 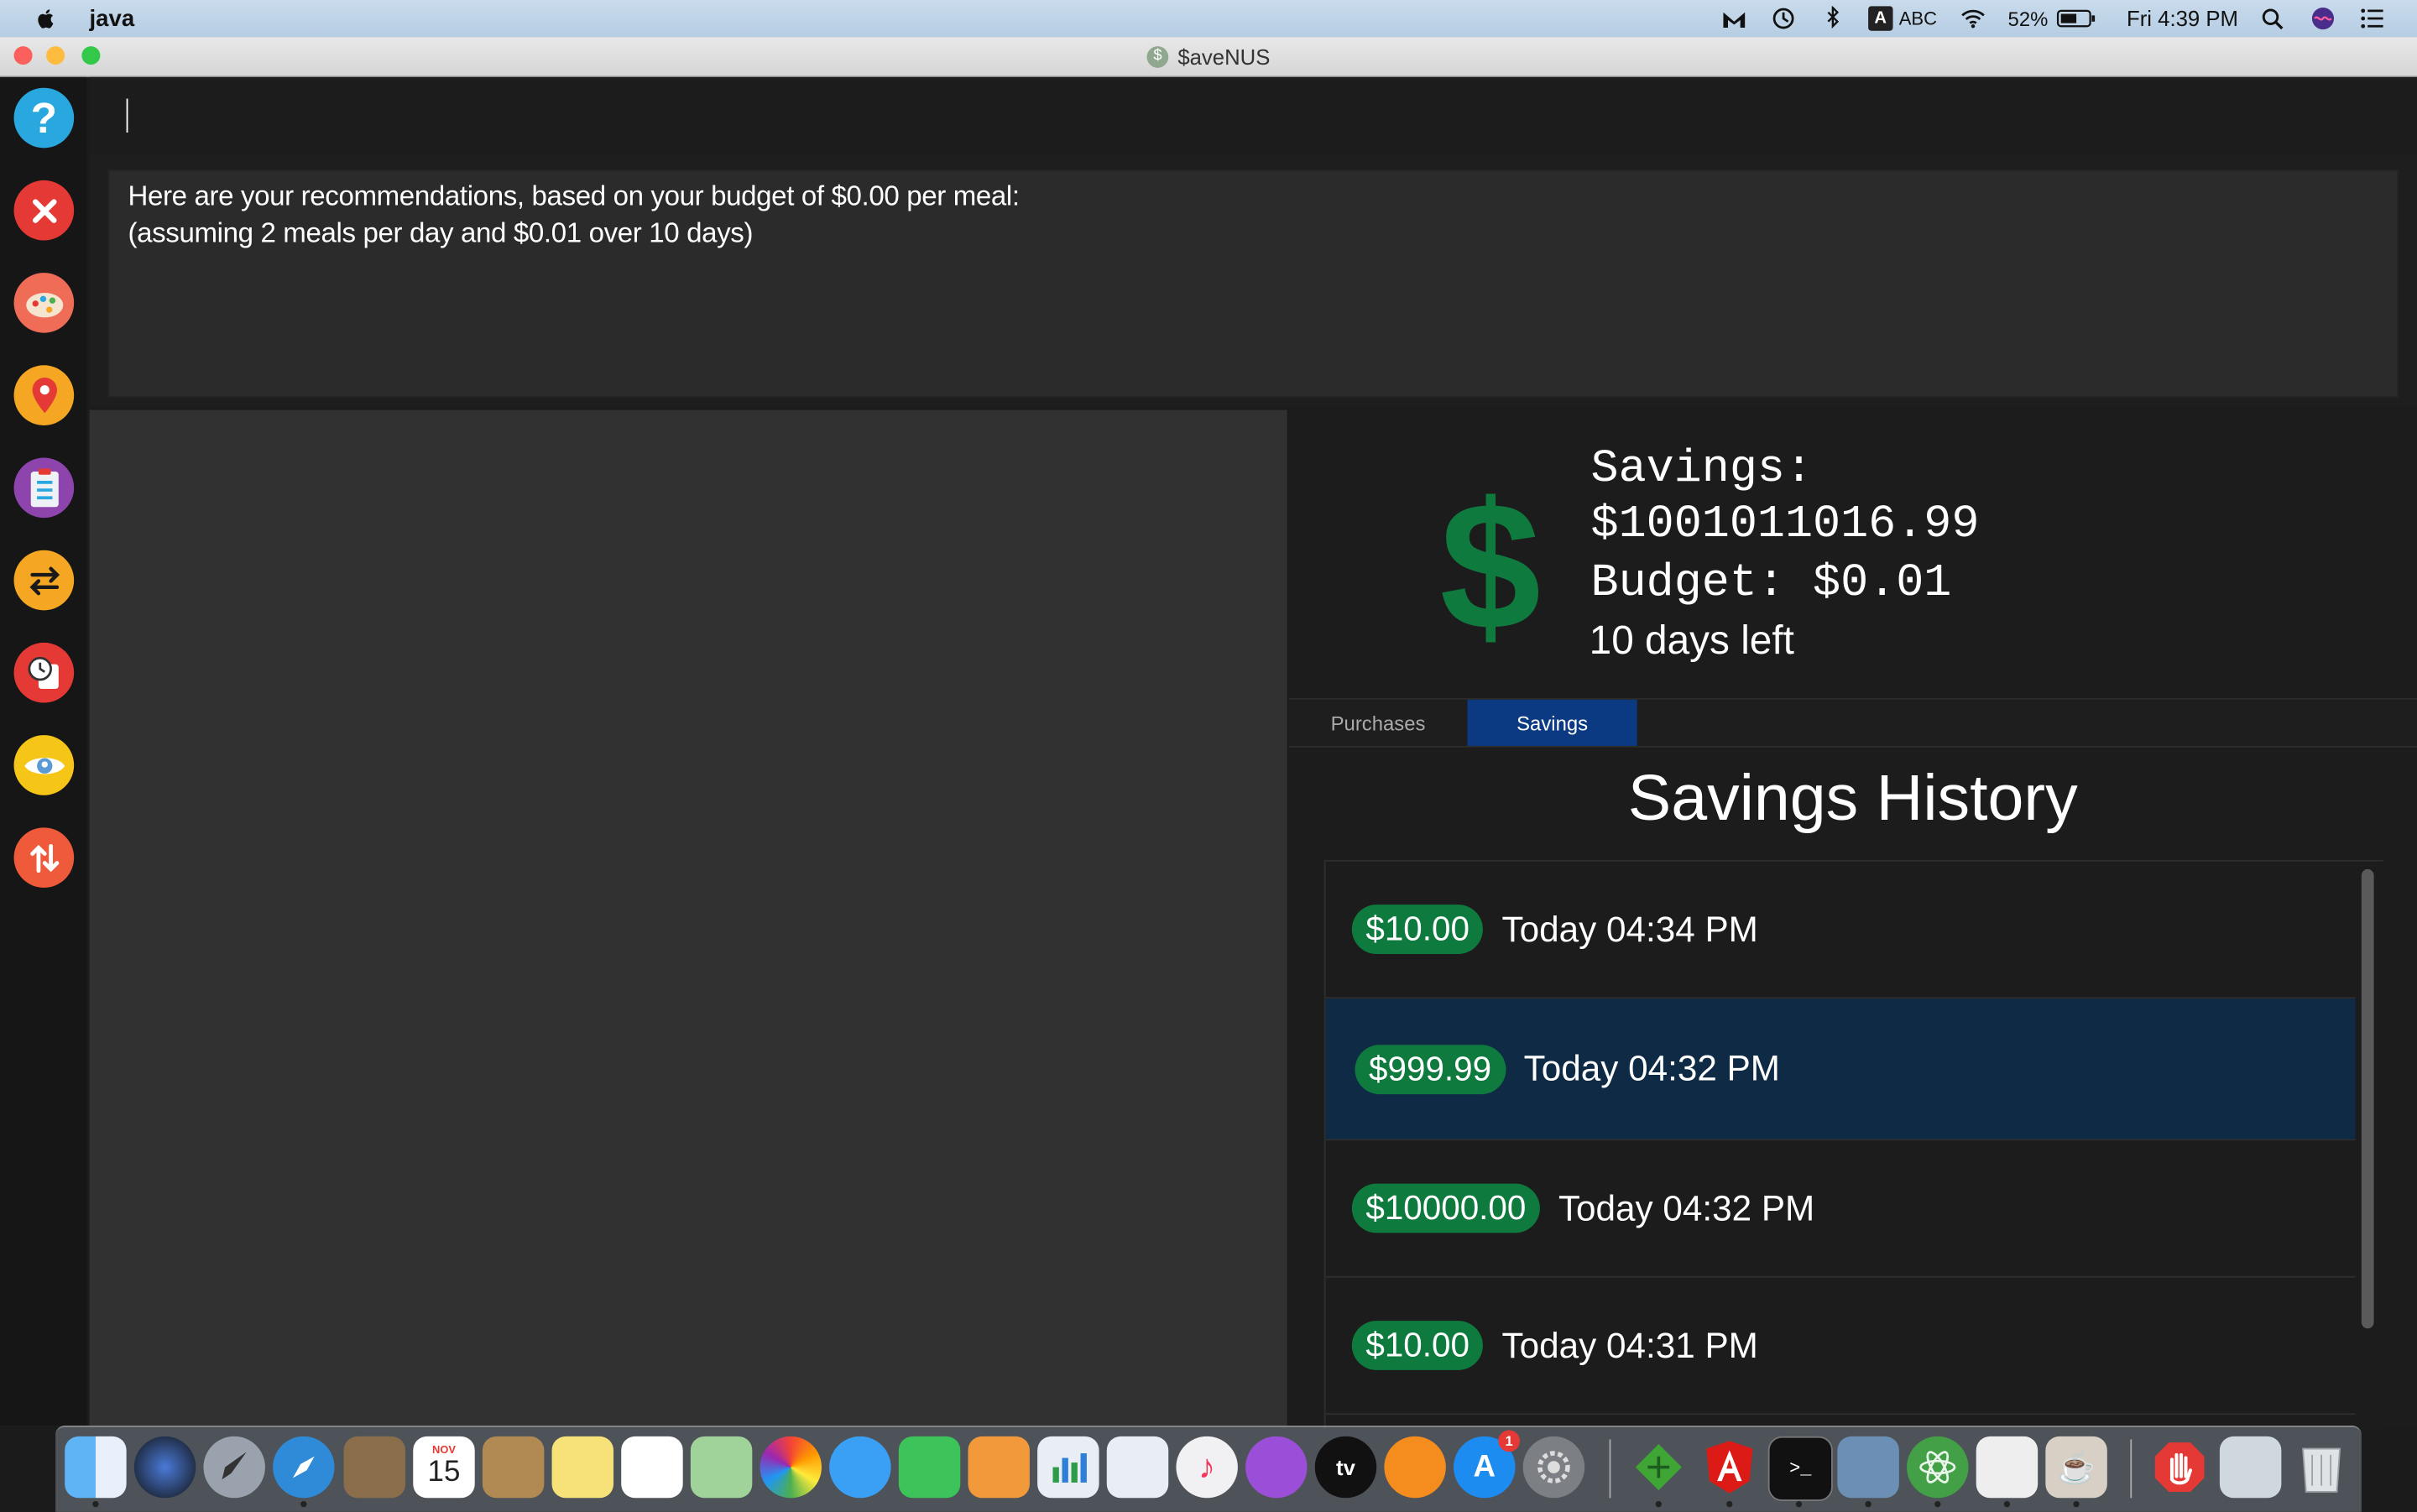 What do you see at coordinates (1487, 1464) in the screenshot?
I see `app-store-icon: A 1` at bounding box center [1487, 1464].